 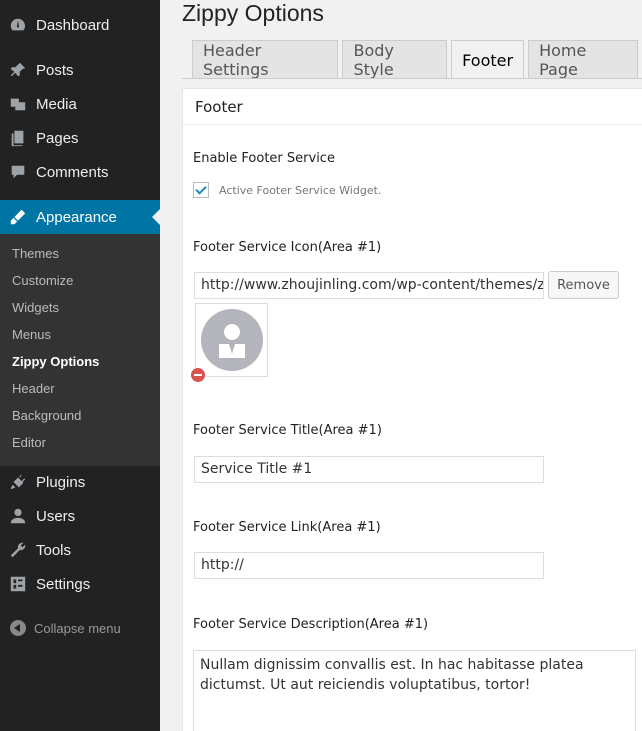 I want to click on sidebar-item-tools: Tools, so click(x=80, y=550).